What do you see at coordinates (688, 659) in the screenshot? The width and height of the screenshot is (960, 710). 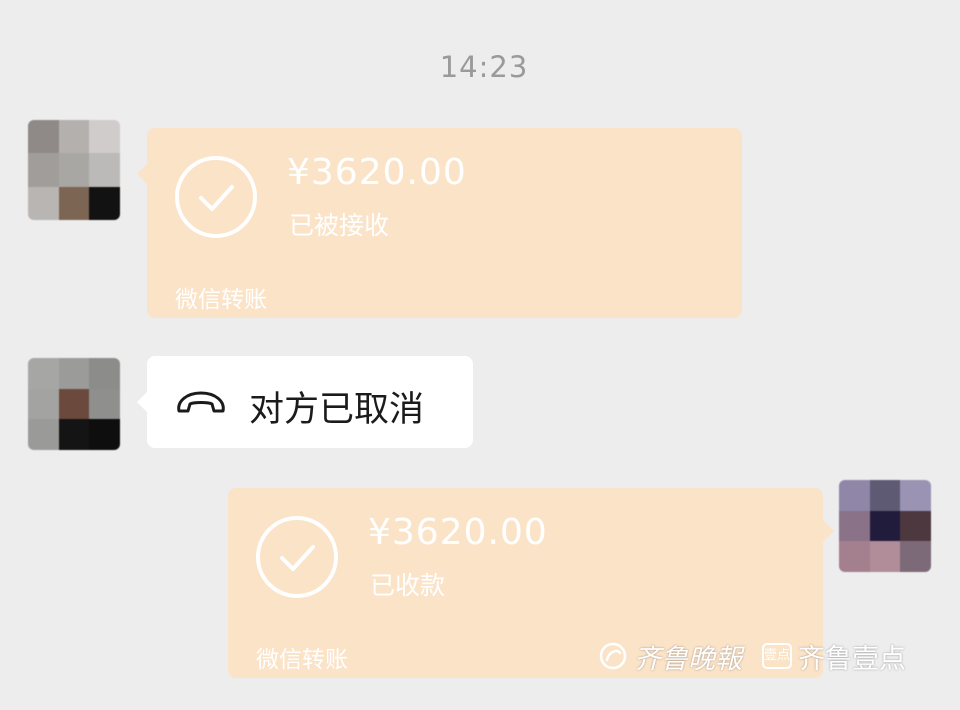 I see `watermark-brand: 齐鲁晚報` at bounding box center [688, 659].